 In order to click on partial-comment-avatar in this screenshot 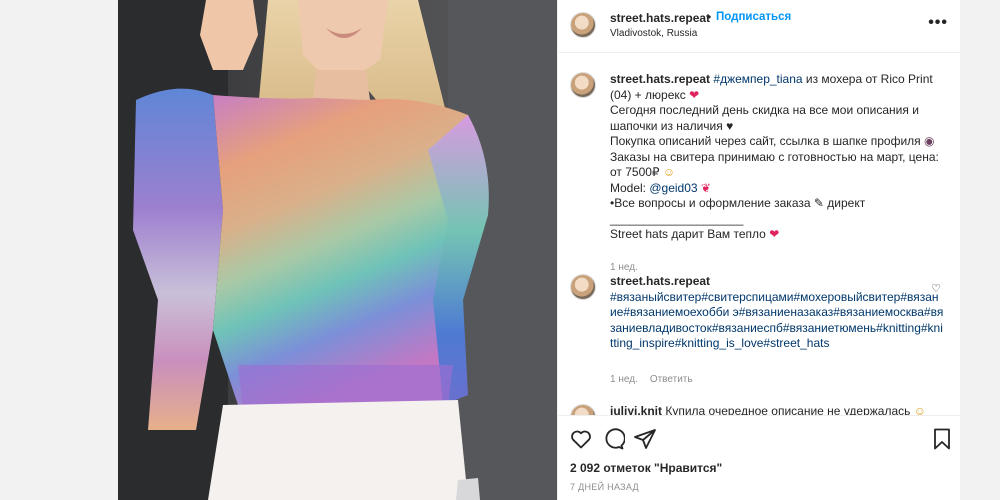, I will do `click(583, 409)`.